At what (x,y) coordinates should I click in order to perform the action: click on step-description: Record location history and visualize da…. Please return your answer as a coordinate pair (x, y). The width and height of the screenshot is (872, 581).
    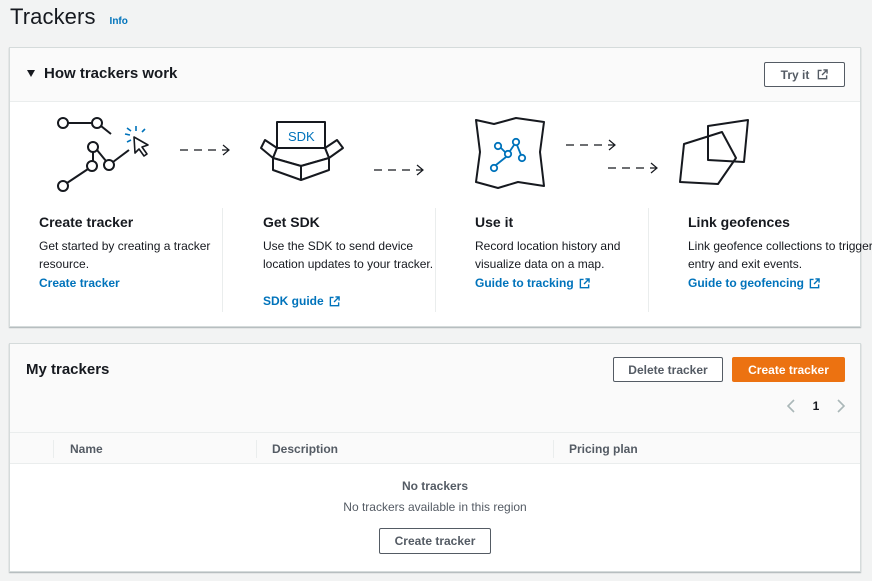
    Looking at the image, I should click on (548, 255).